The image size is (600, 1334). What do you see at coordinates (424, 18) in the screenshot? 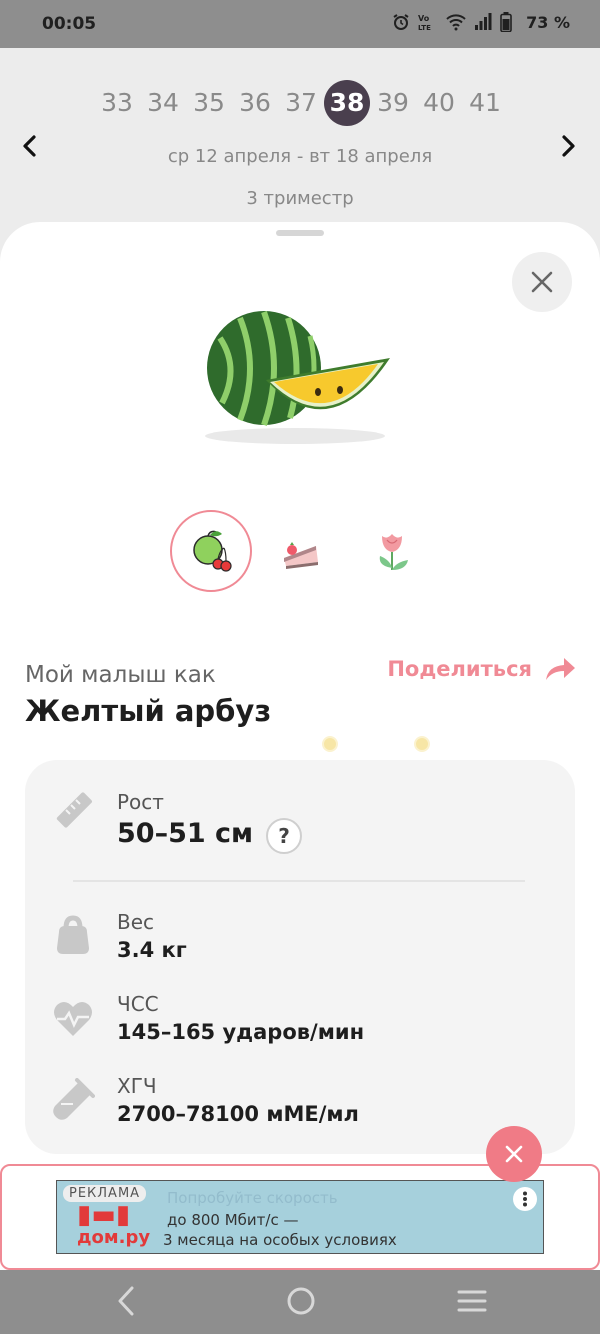
I see `svg-text: Vo` at bounding box center [424, 18].